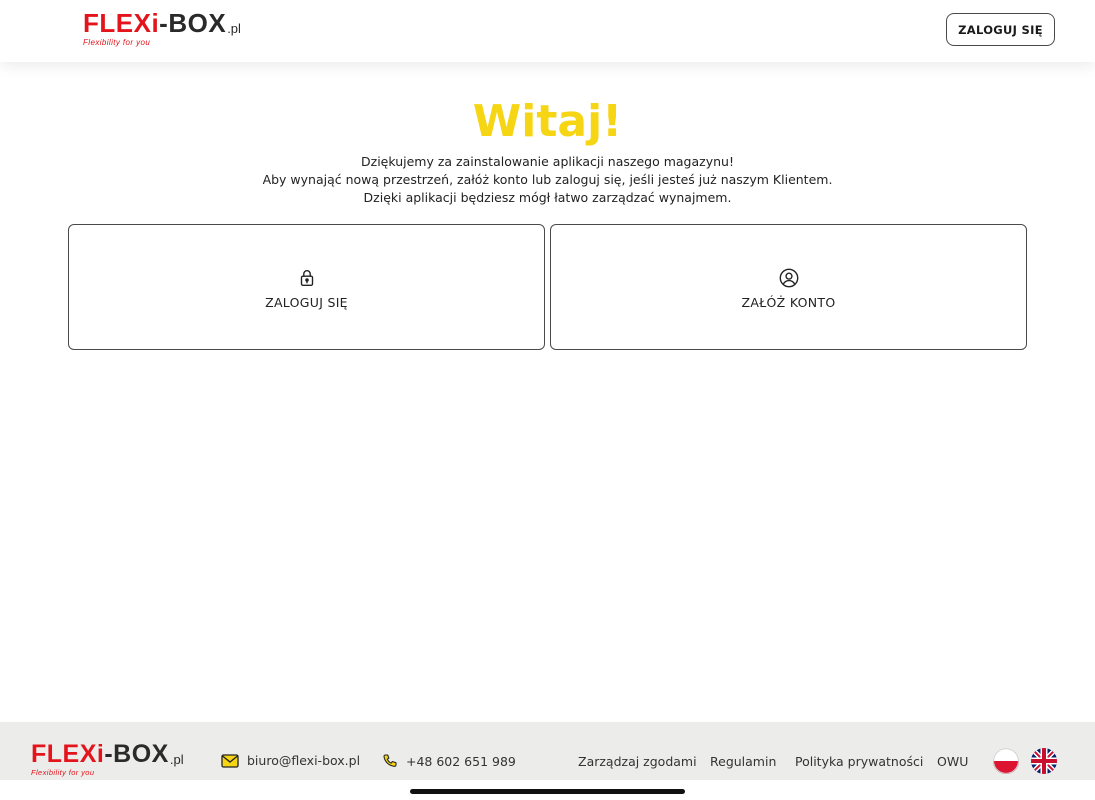 The width and height of the screenshot is (1095, 800). I want to click on footer-link-terms: Regulamin, so click(743, 761).